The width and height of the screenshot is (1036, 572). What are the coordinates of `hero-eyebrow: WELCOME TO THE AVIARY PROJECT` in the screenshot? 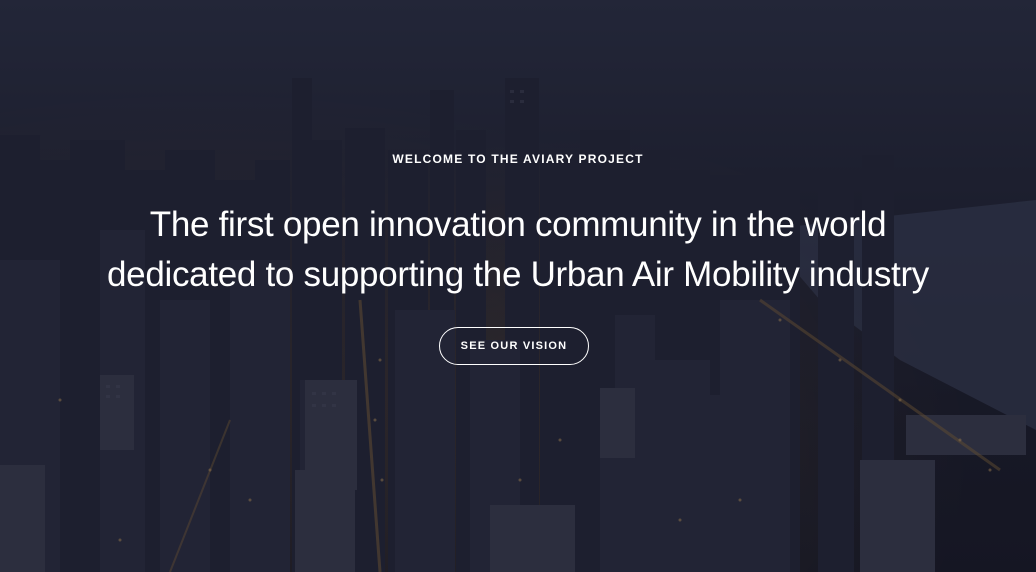 It's located at (518, 159).